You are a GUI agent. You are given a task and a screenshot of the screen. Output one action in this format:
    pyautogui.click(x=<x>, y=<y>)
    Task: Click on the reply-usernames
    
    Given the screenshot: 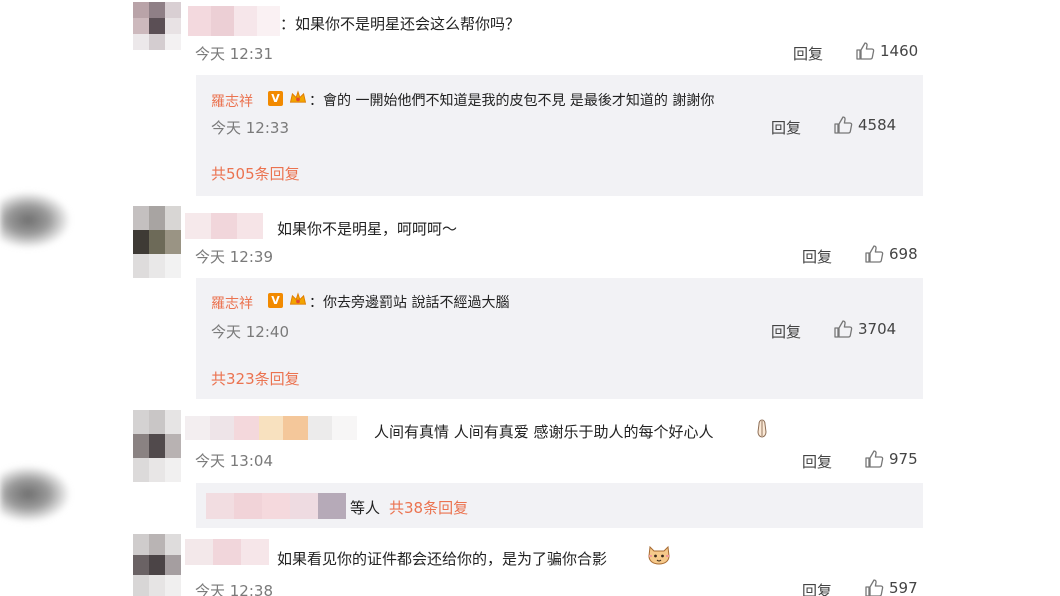 What is the action you would take?
    pyautogui.click(x=276, y=506)
    